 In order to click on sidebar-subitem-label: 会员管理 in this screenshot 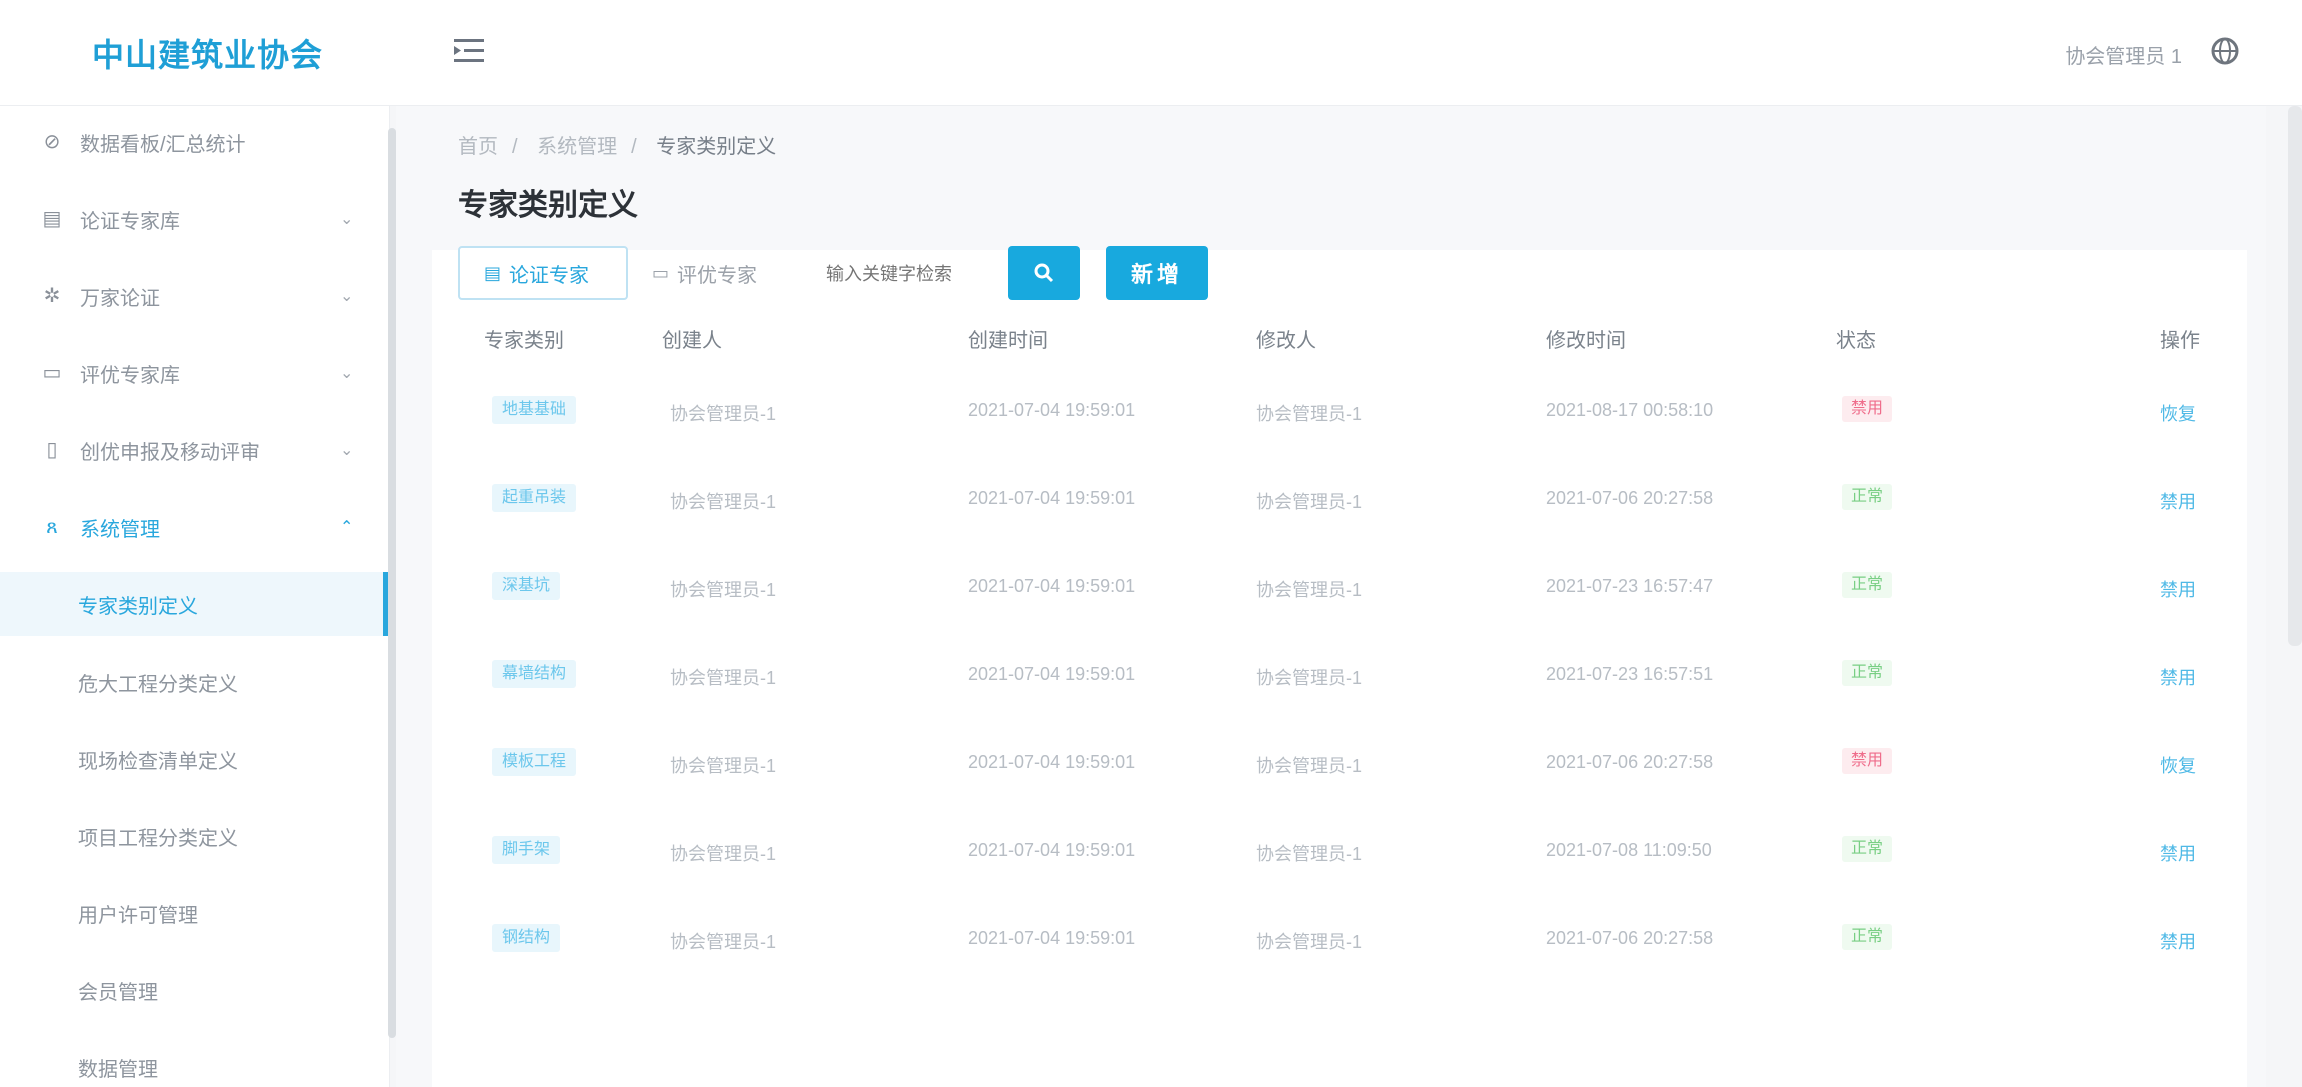, I will do `click(118, 992)`.